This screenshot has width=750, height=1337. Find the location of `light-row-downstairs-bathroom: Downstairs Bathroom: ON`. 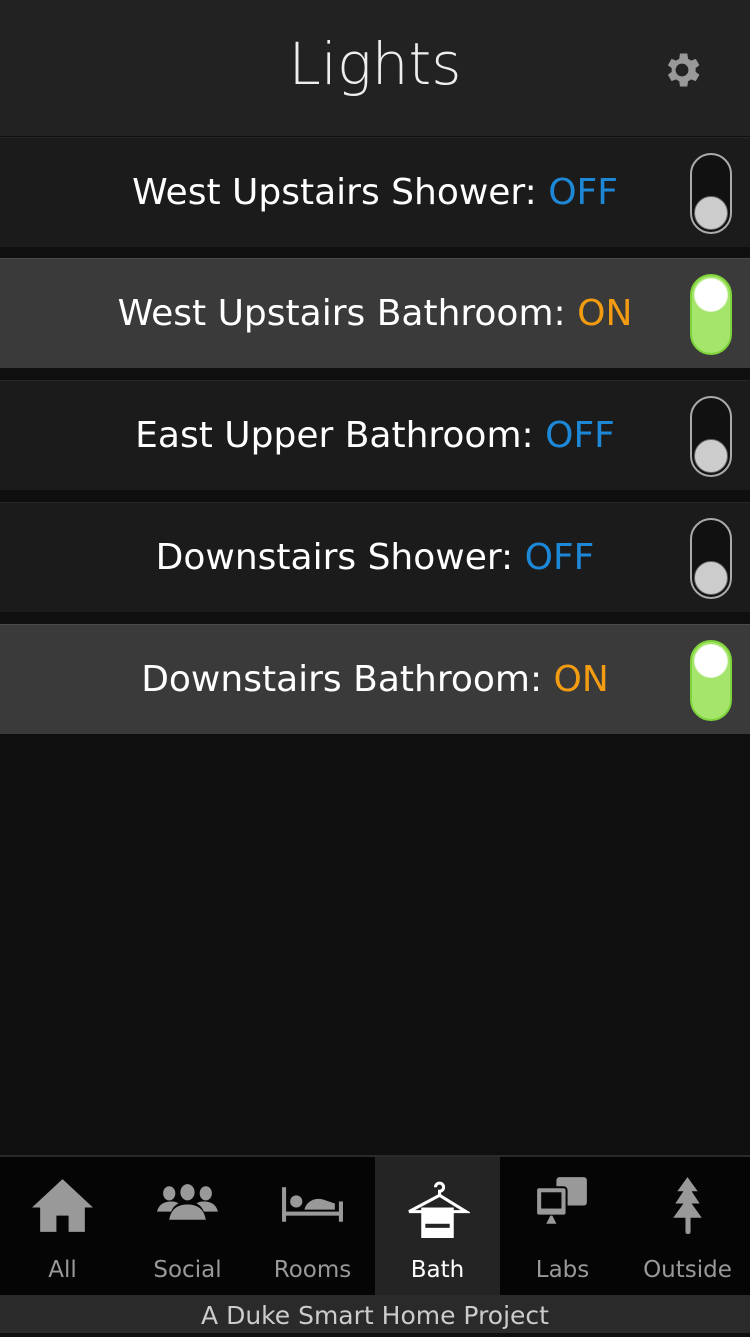

light-row-downstairs-bathroom: Downstairs Bathroom: ON is located at coordinates (375, 679).